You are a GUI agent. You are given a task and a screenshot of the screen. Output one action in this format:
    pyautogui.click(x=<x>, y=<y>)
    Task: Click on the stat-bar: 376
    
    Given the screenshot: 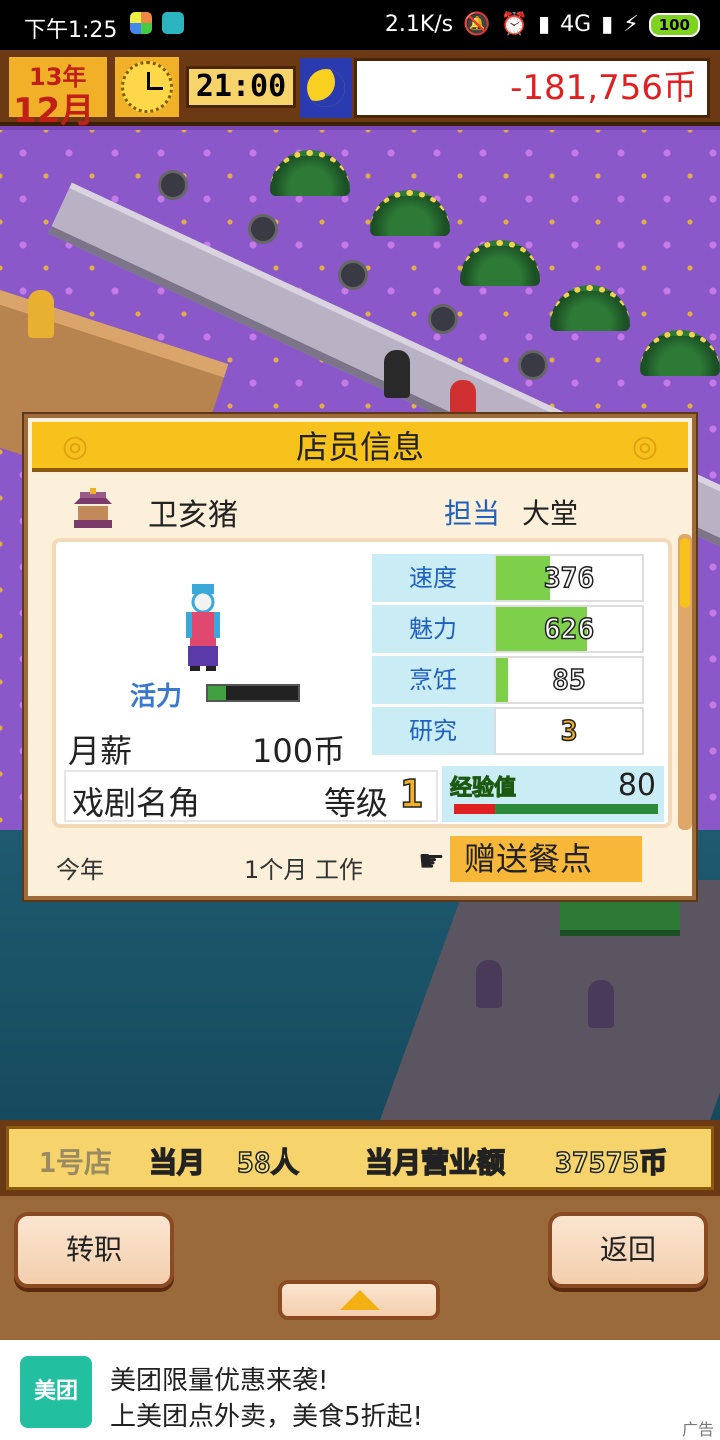 What is the action you would take?
    pyautogui.click(x=569, y=578)
    